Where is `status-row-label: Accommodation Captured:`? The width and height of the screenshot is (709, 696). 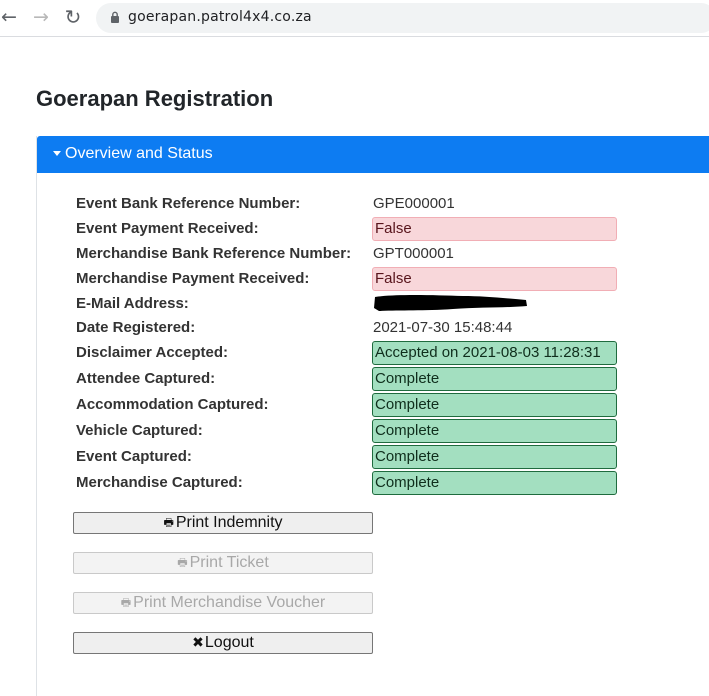 status-row-label: Accommodation Captured: is located at coordinates (172, 404).